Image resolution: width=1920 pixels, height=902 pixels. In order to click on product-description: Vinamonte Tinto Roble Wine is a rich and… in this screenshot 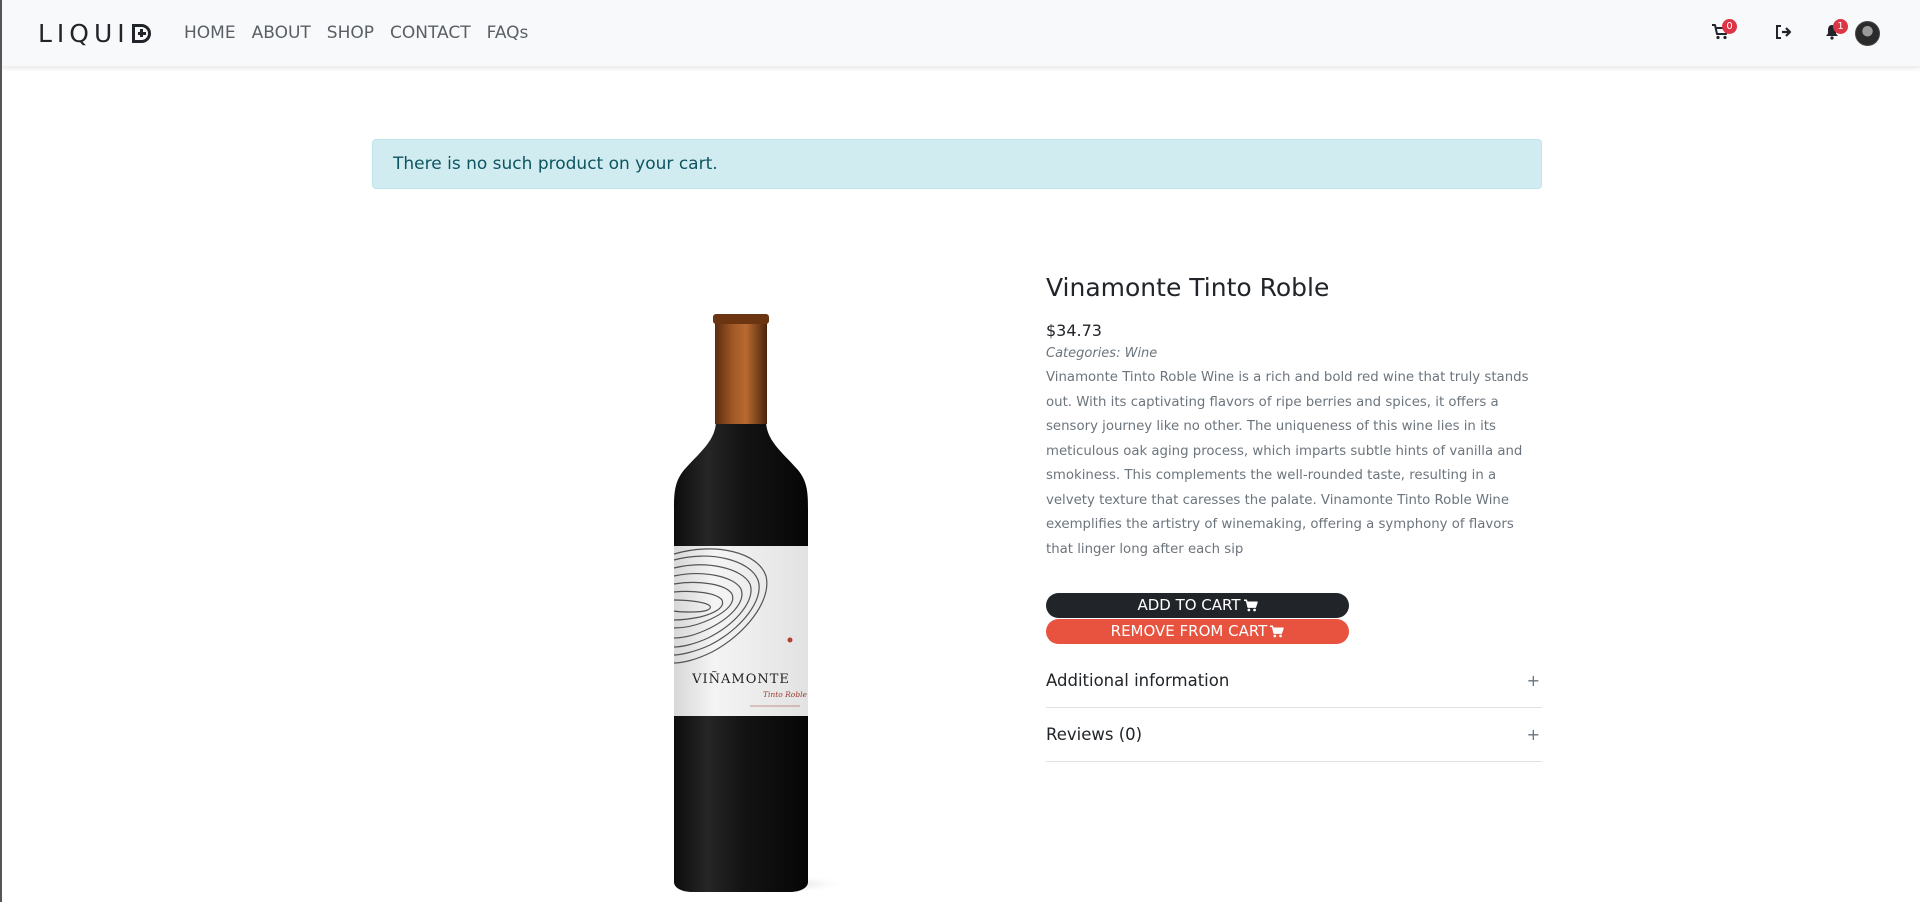, I will do `click(1287, 463)`.